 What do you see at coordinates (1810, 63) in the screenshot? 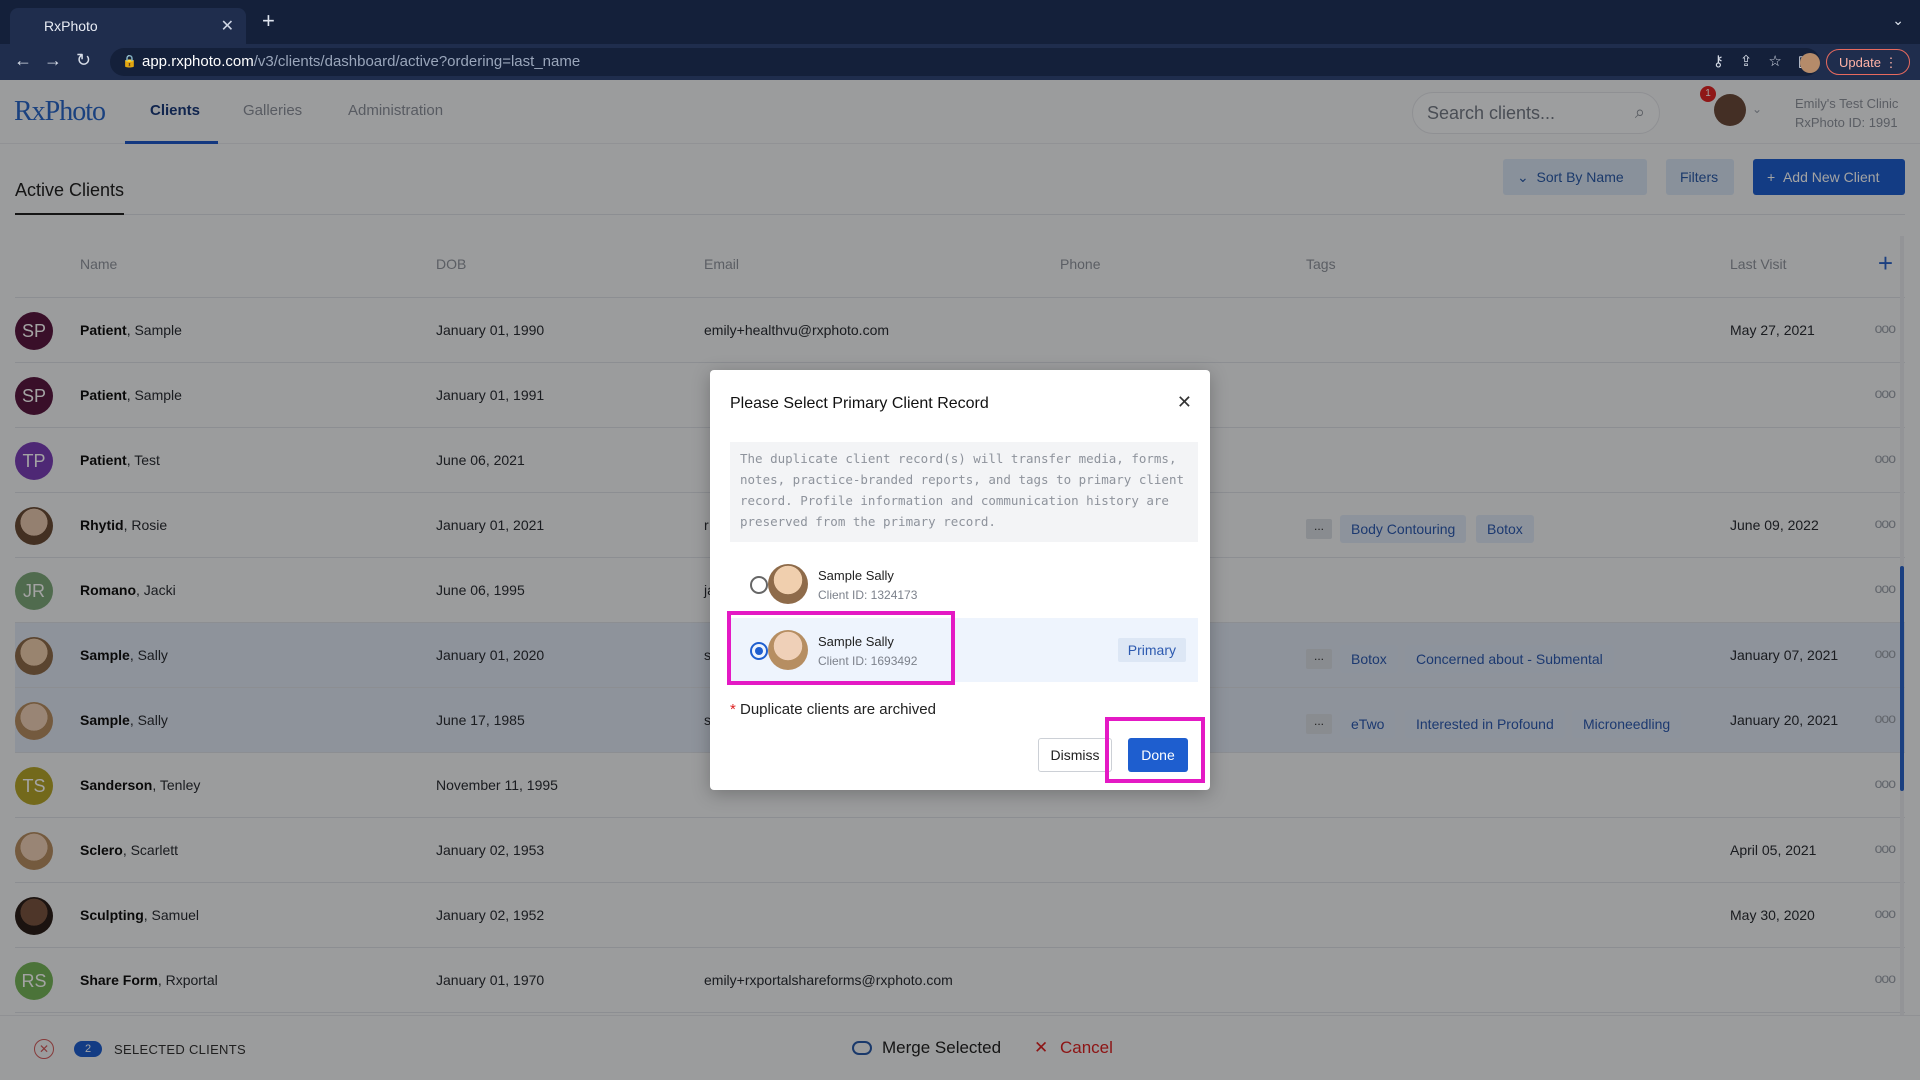
I see `profile-avatar` at bounding box center [1810, 63].